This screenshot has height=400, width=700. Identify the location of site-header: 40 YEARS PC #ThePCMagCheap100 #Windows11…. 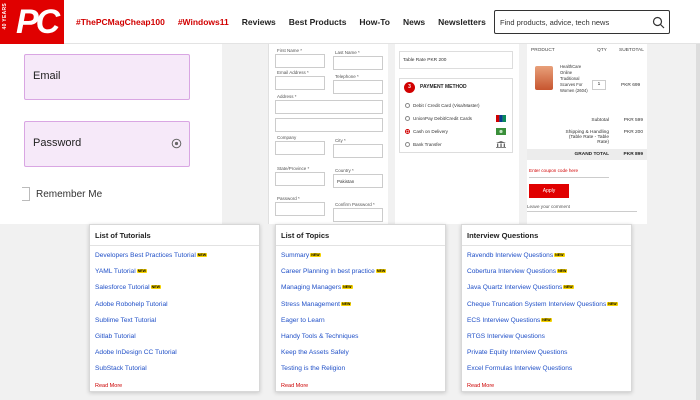
(350, 22).